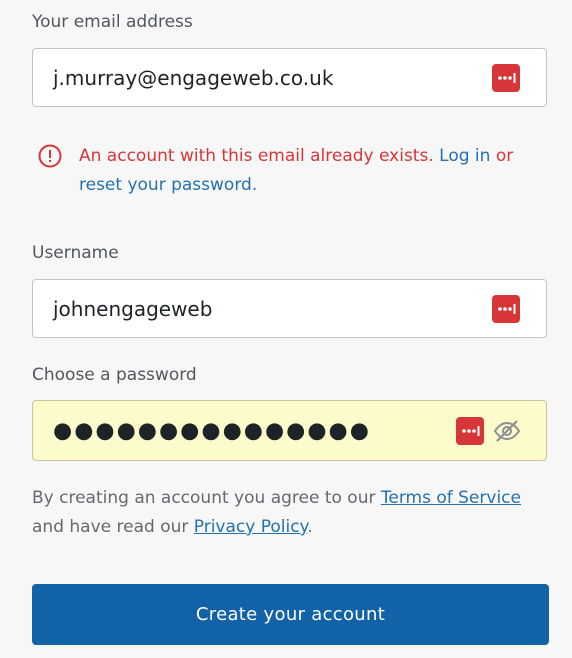  Describe the element at coordinates (50, 156) in the screenshot. I see `error-circle-icon` at that location.